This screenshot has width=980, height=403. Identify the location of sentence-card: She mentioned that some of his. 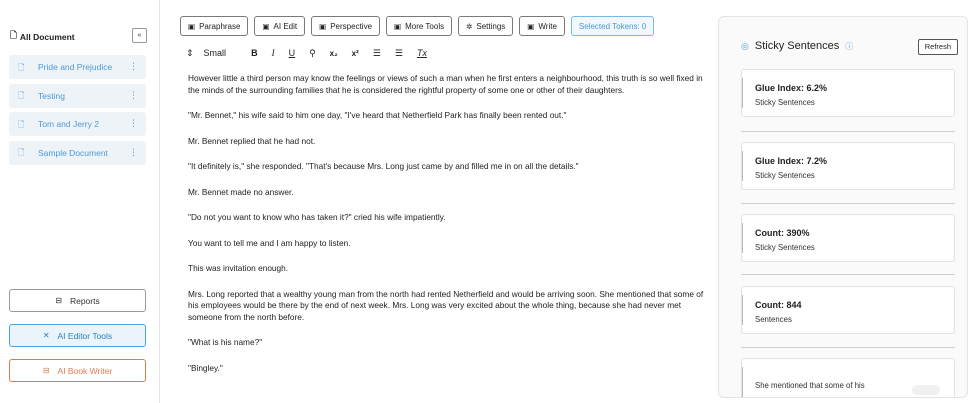
(848, 377).